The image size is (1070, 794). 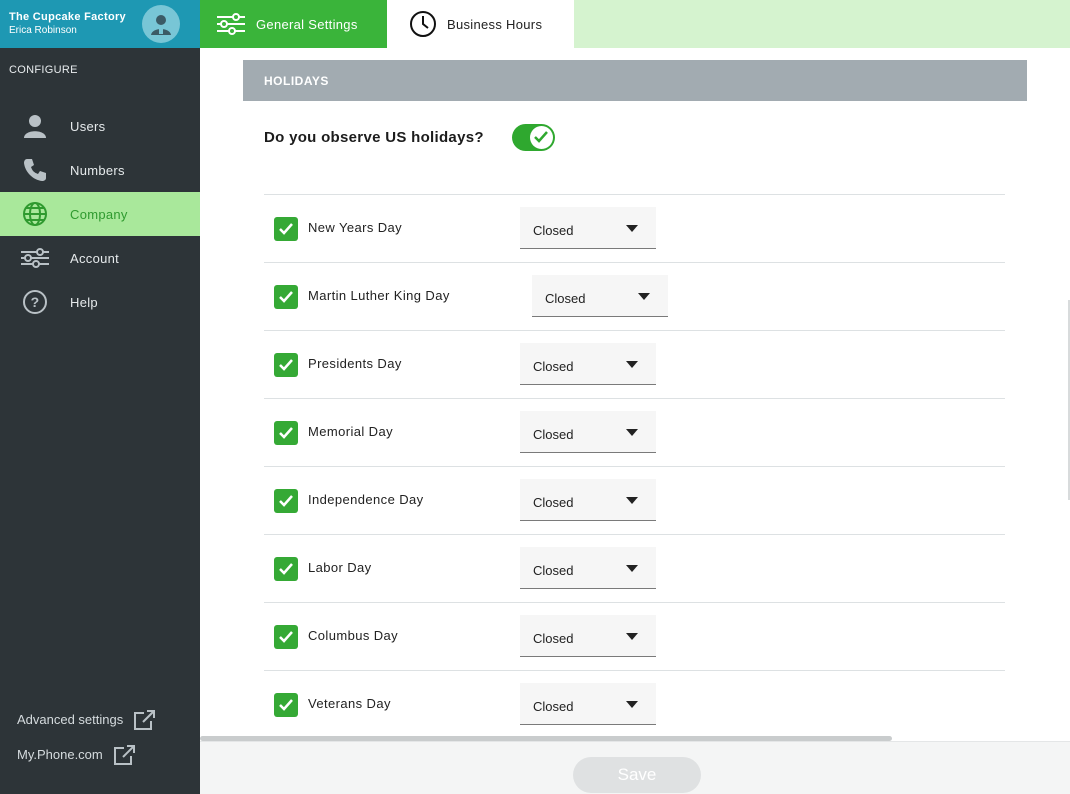 I want to click on holiday-row-new-years-day: New Years Day Closed, so click(x=634, y=228).